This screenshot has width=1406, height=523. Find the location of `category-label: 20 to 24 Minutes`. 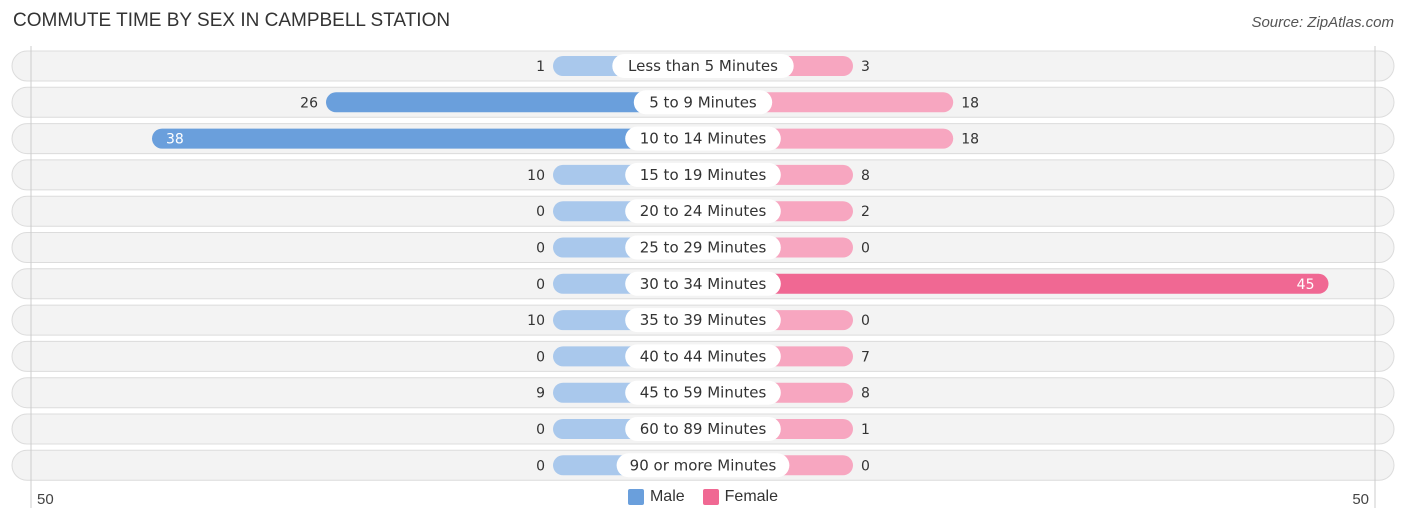

category-label: 20 to 24 Minutes is located at coordinates (703, 211).